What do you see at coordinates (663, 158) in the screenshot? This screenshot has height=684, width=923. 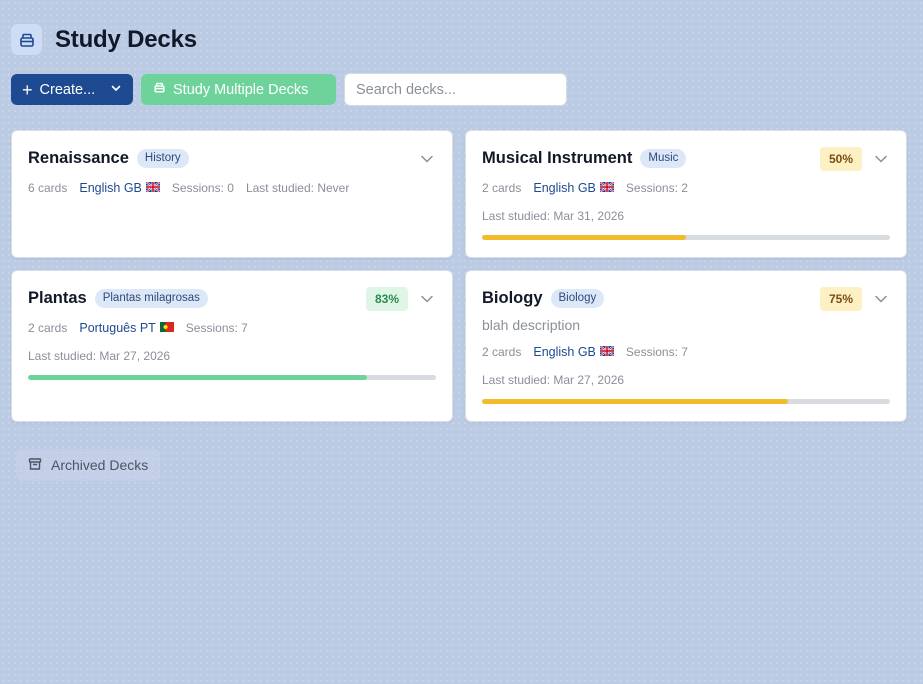 I see `deck-tag: Music` at bounding box center [663, 158].